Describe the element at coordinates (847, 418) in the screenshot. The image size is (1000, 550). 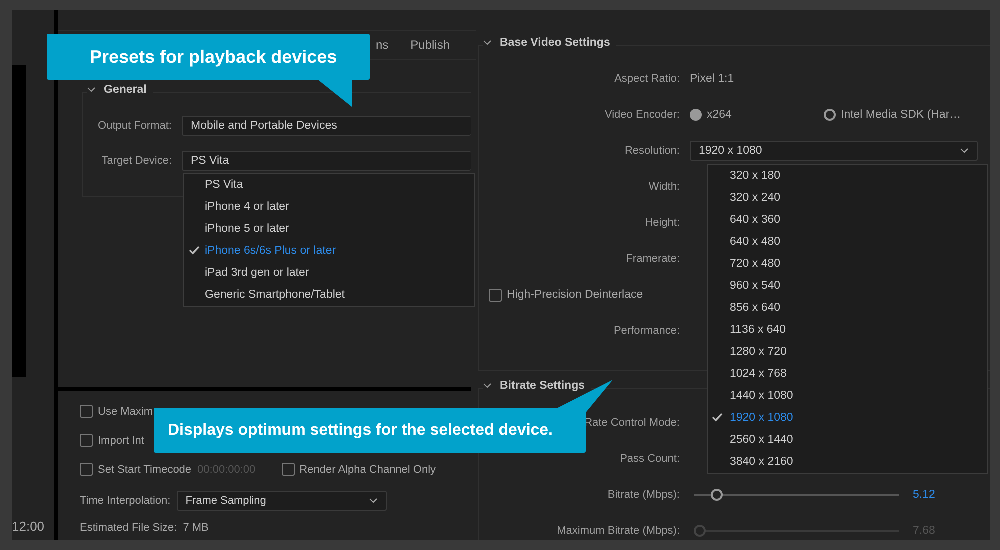
I see `menu-item: 1920 x 1080` at that location.